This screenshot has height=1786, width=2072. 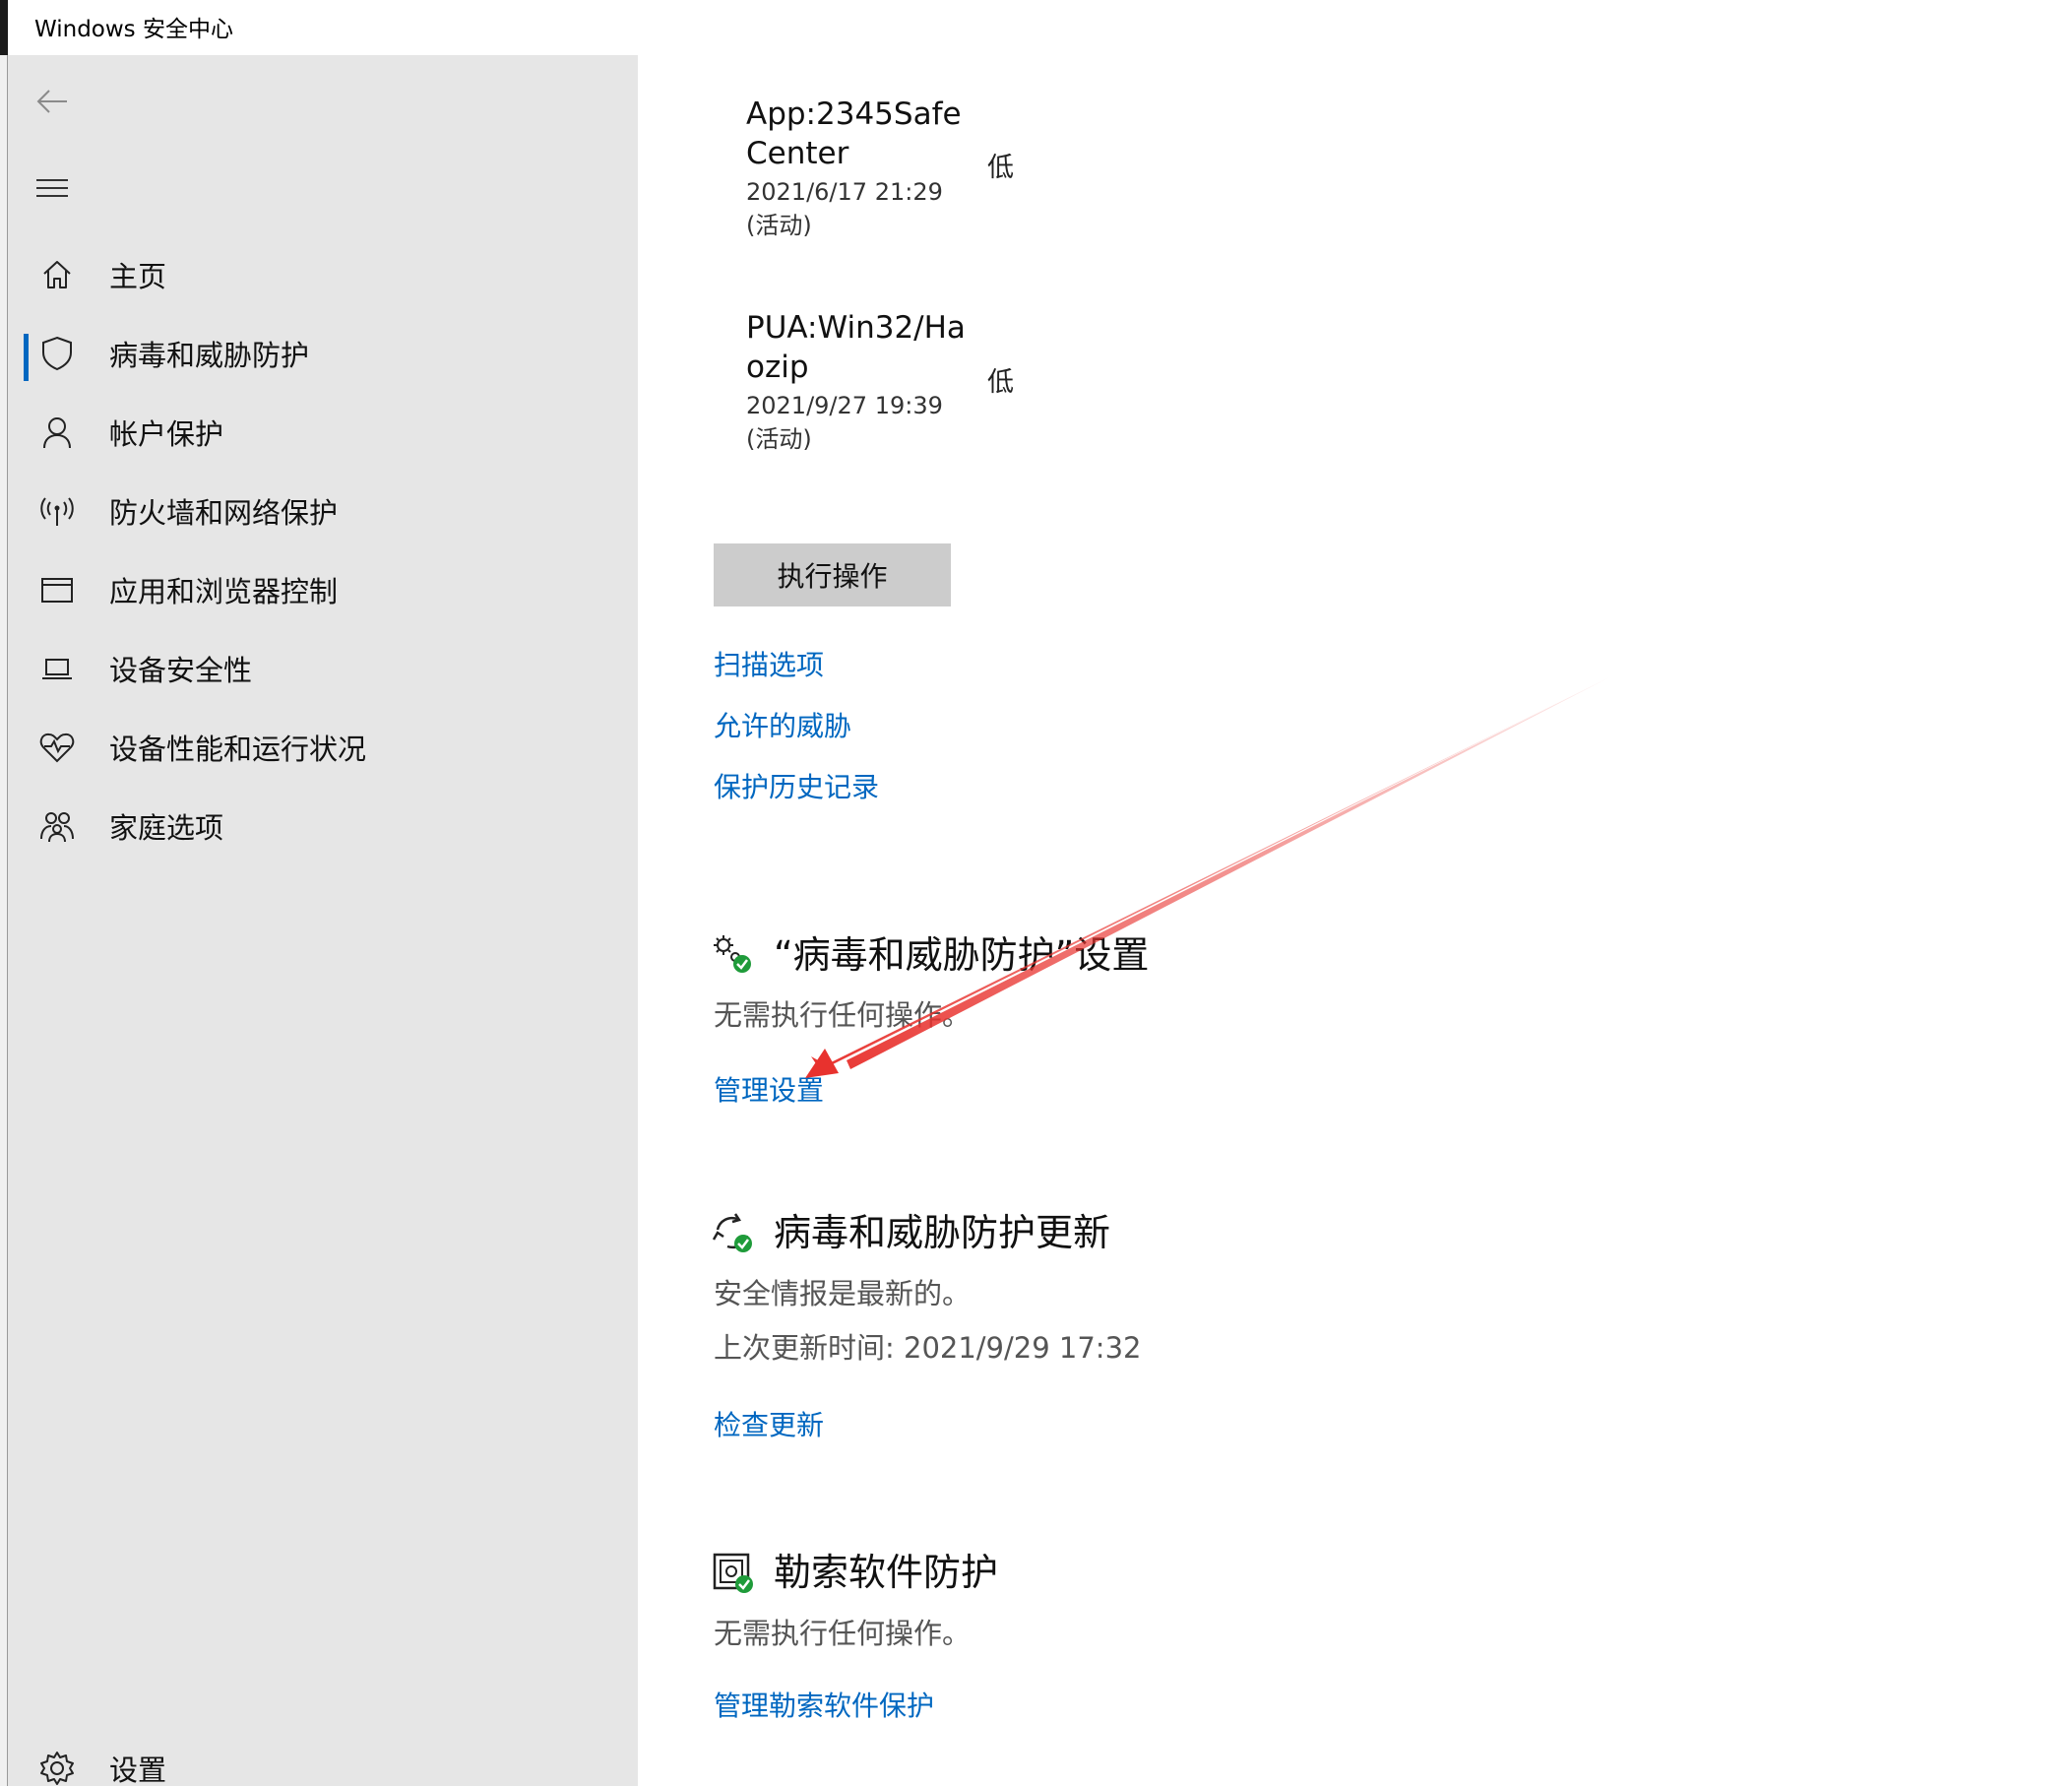 I want to click on hamburger-menu-button, so click(x=52, y=188).